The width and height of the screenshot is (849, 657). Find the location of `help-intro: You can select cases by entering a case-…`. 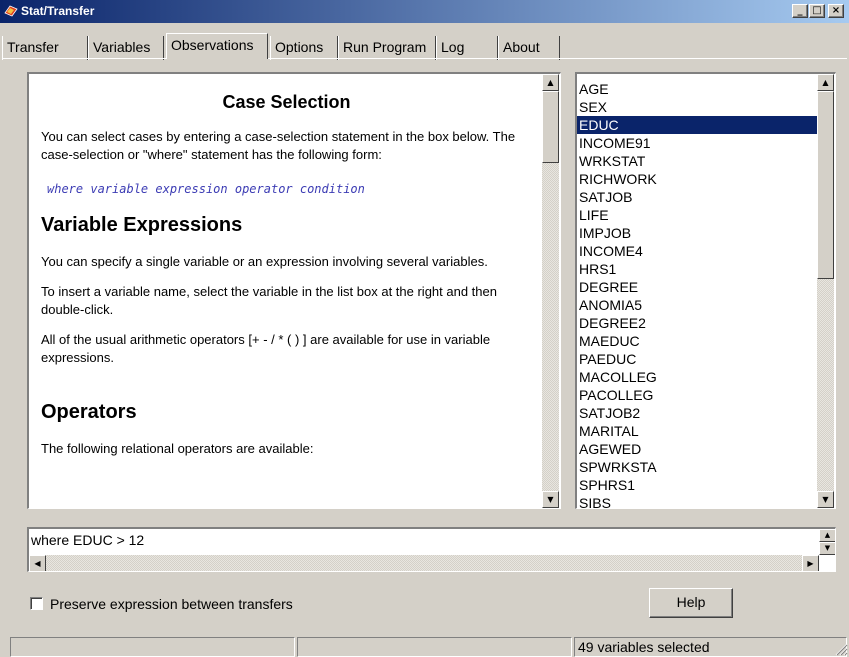

help-intro: You can select cases by entering a case-… is located at coordinates (278, 145).